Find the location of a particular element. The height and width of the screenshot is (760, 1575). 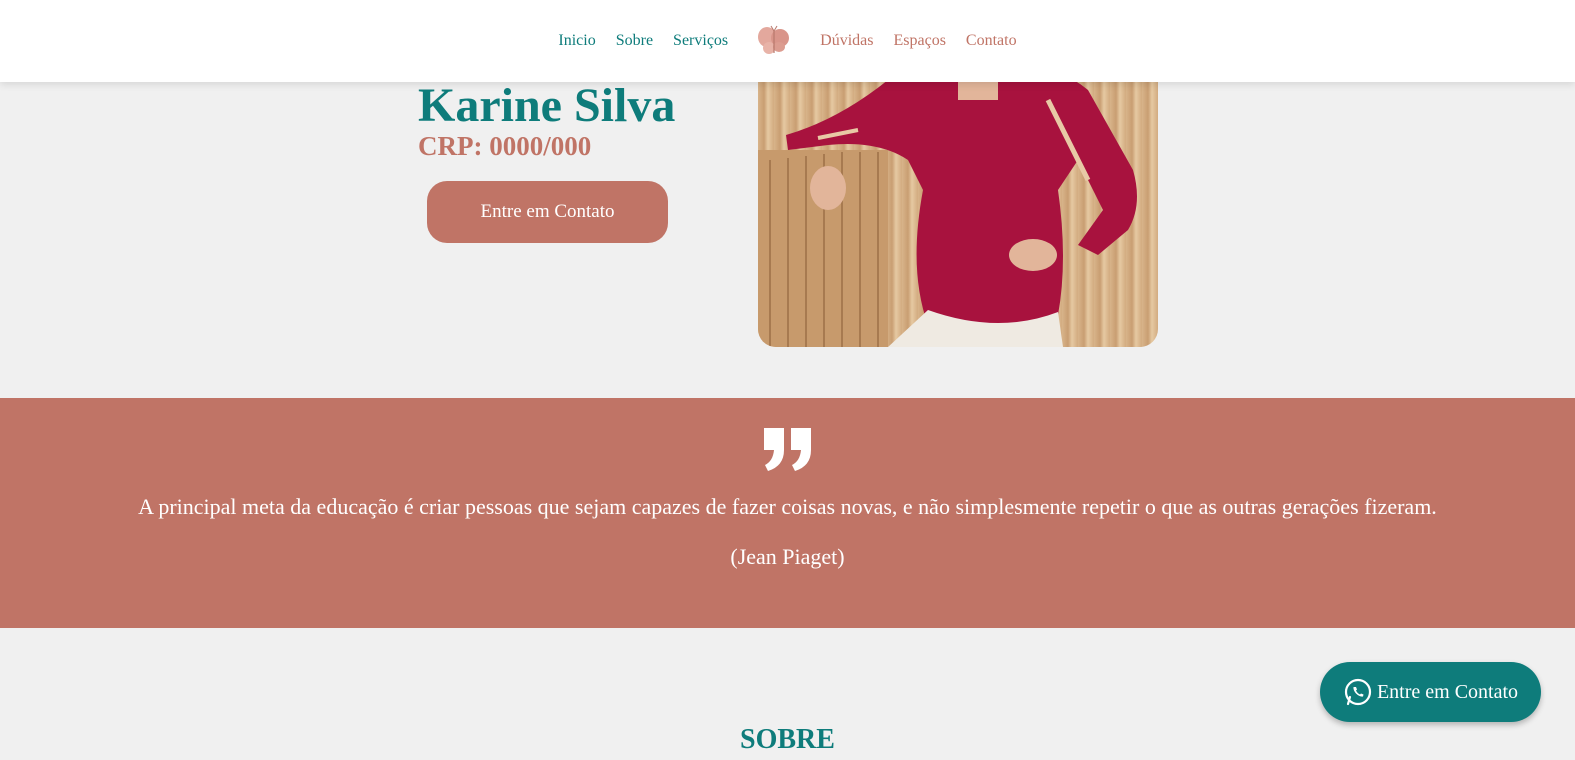

whatsapp-button-label: Entre em Contato is located at coordinates (1447, 691).